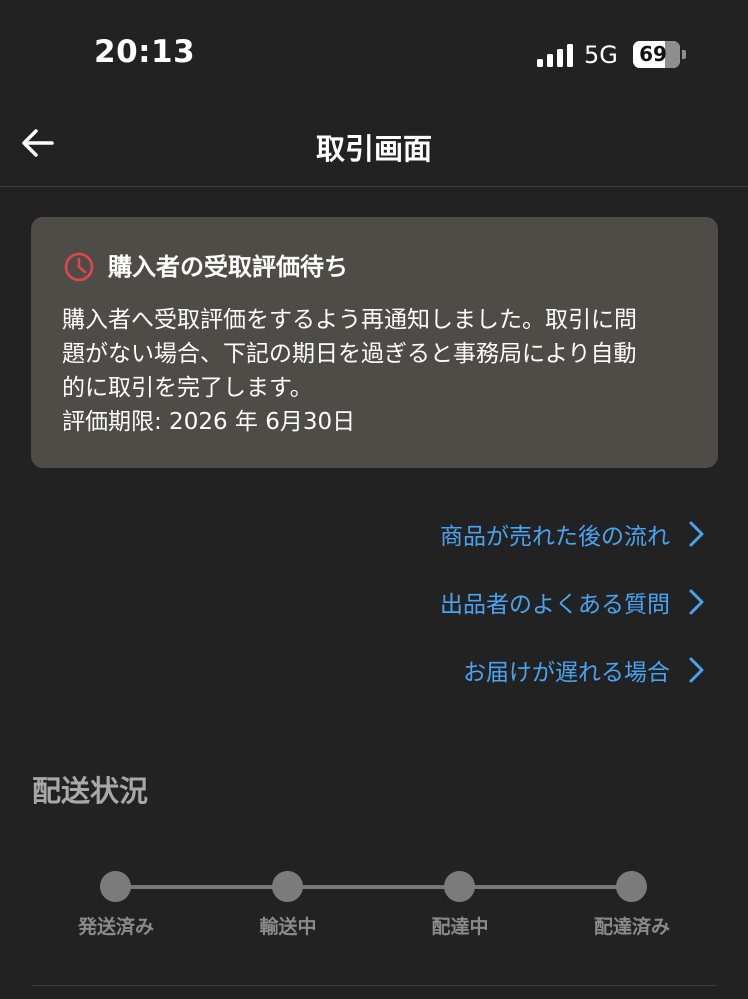 This screenshot has height=999, width=748. Describe the element at coordinates (460, 927) in the screenshot. I see `step-label-out-for-delivery: 配達中` at that location.